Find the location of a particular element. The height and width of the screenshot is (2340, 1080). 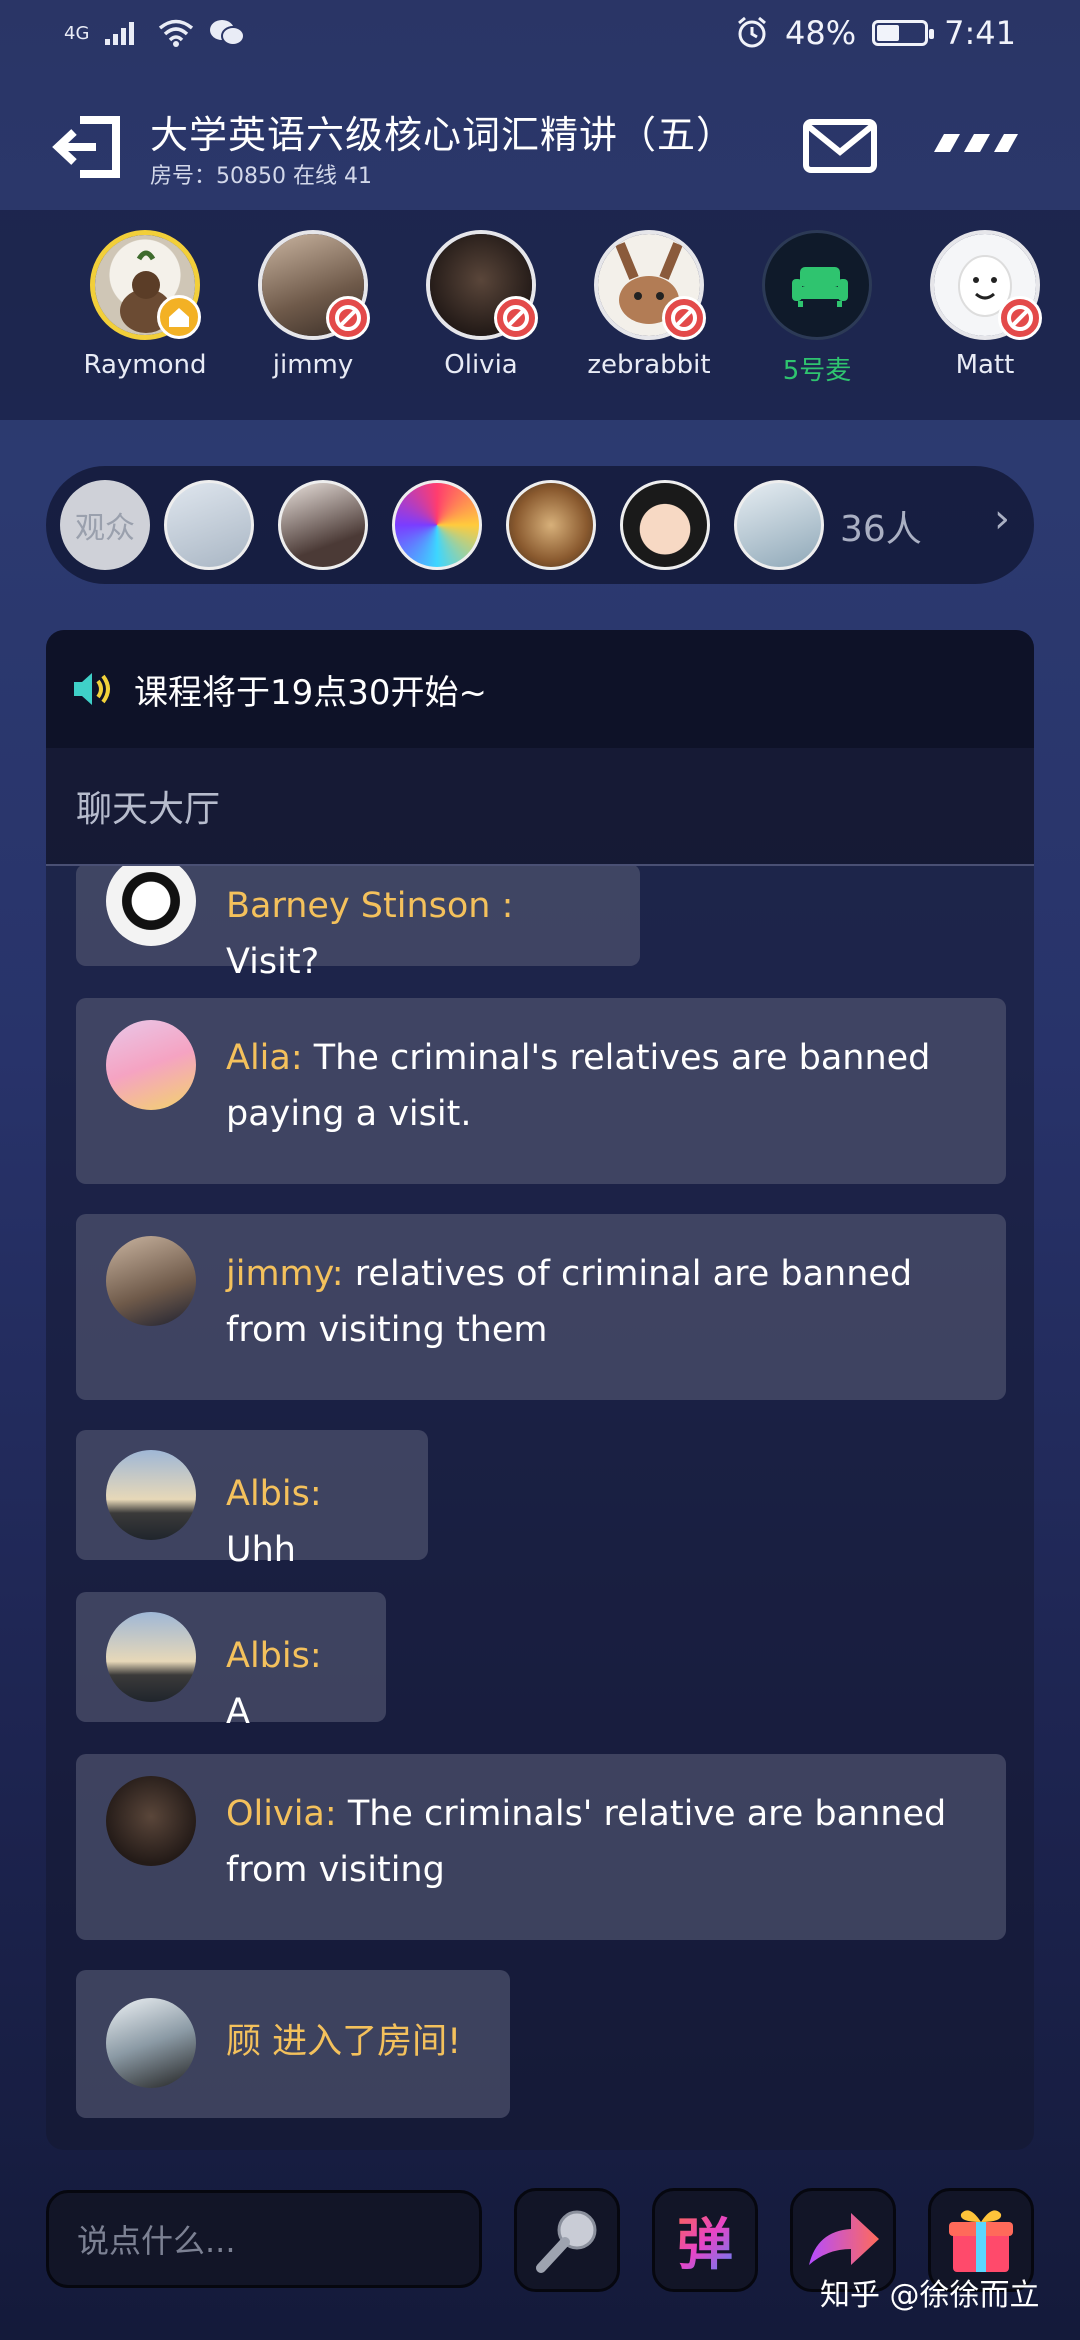

mic-seat-zebrabbit: zebrabbit is located at coordinates (649, 305).